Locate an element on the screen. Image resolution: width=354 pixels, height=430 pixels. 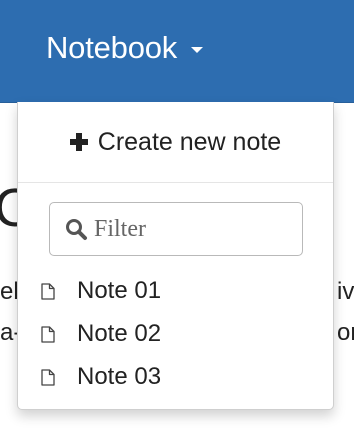
filter-input is located at coordinates (189, 229).